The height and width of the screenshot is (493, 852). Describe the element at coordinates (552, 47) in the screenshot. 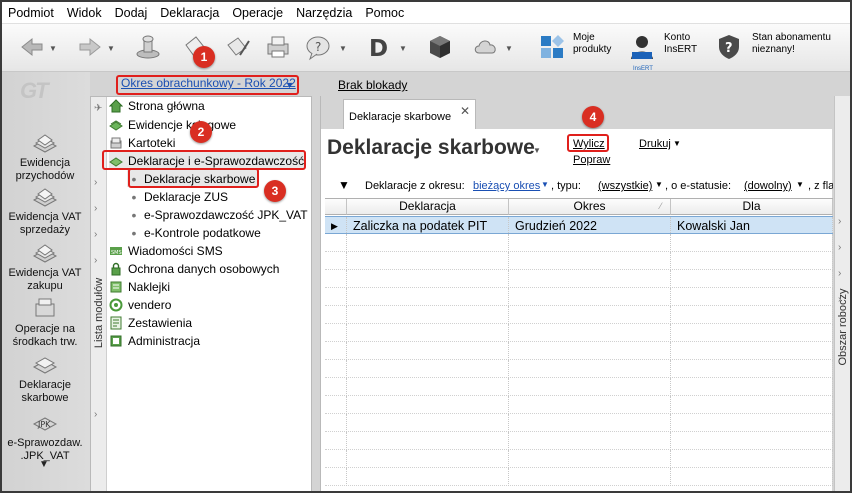

I see `products-grid-icon` at that location.